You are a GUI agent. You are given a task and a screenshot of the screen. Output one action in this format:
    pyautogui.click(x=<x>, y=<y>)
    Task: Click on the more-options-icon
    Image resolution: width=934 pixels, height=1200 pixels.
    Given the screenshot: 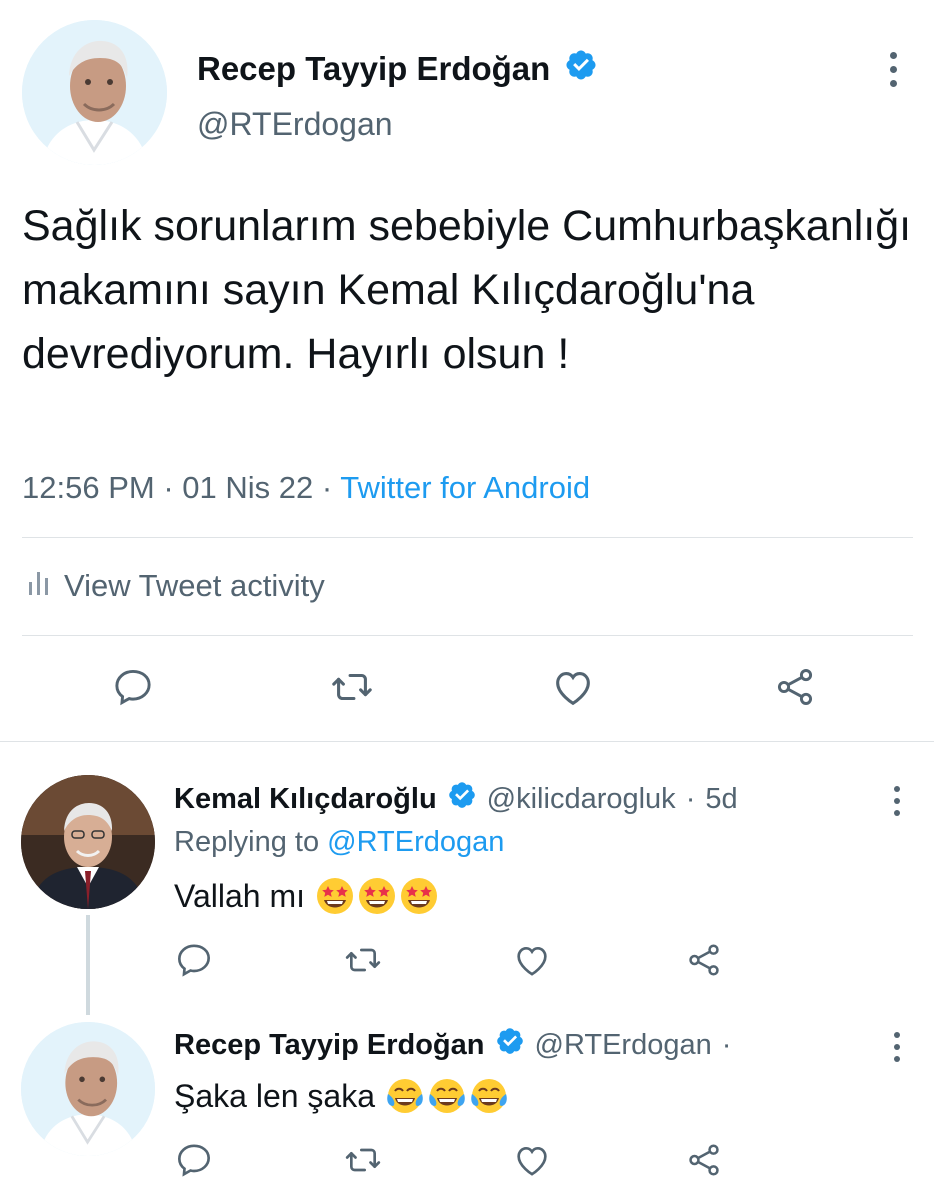 What is the action you would take?
    pyautogui.click(x=893, y=69)
    